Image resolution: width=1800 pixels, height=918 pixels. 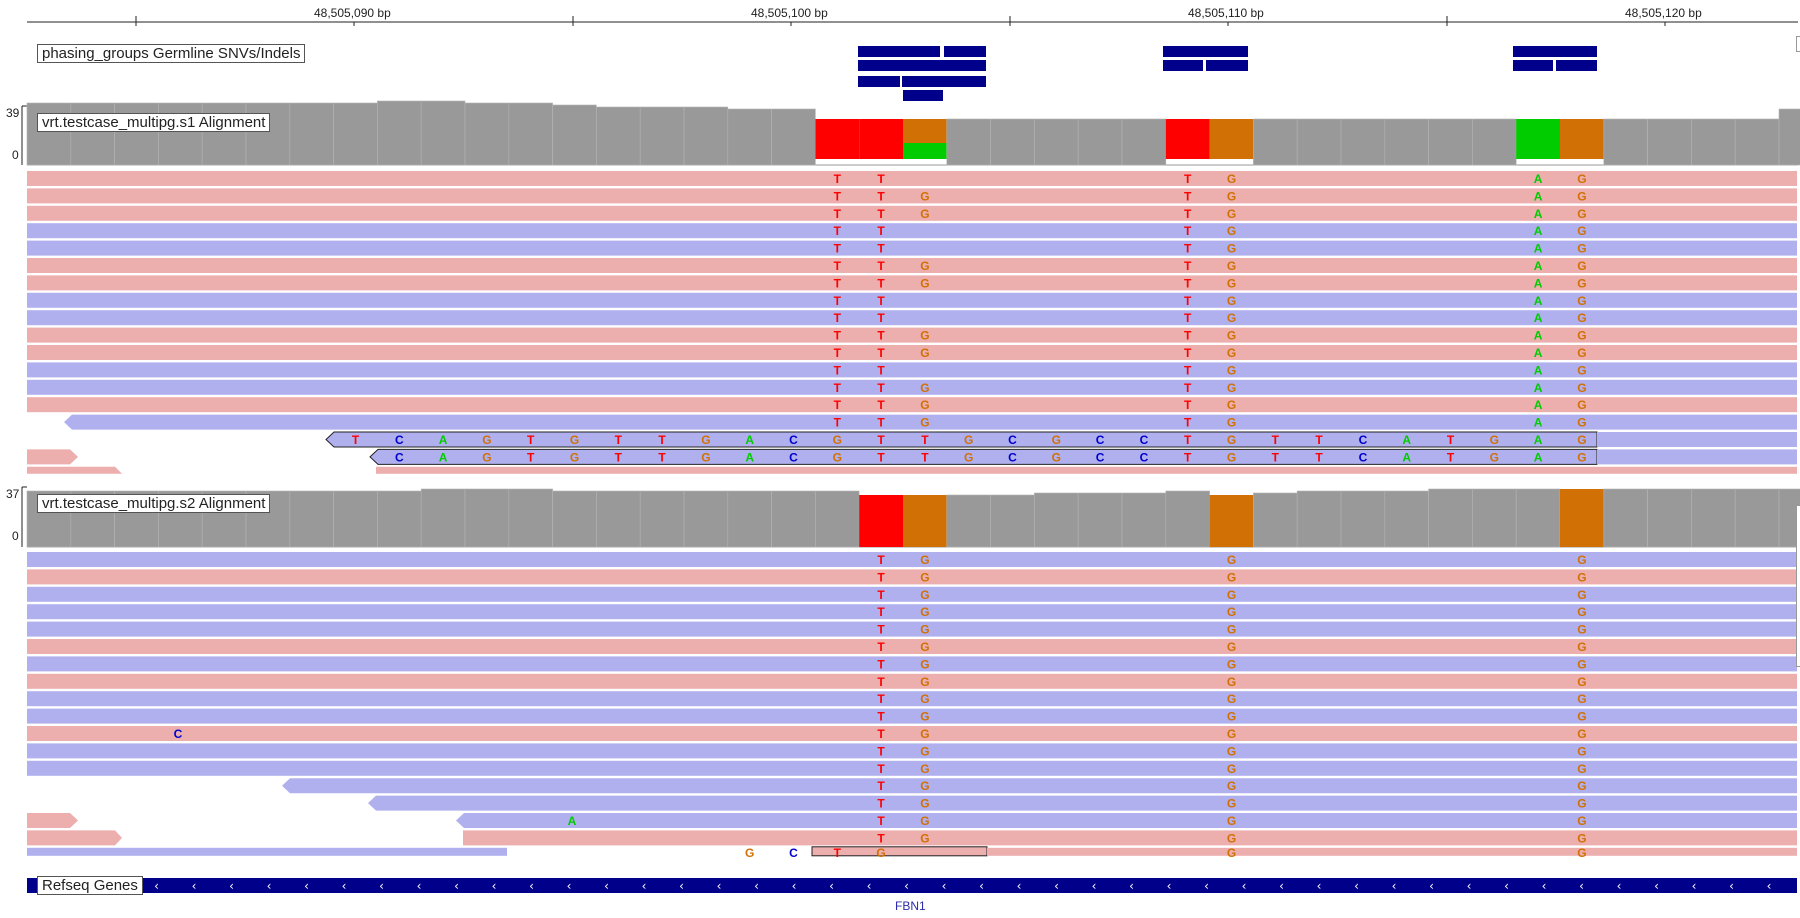 What do you see at coordinates (1798, 586) in the screenshot?
I see `s2-panel-scroll-tab` at bounding box center [1798, 586].